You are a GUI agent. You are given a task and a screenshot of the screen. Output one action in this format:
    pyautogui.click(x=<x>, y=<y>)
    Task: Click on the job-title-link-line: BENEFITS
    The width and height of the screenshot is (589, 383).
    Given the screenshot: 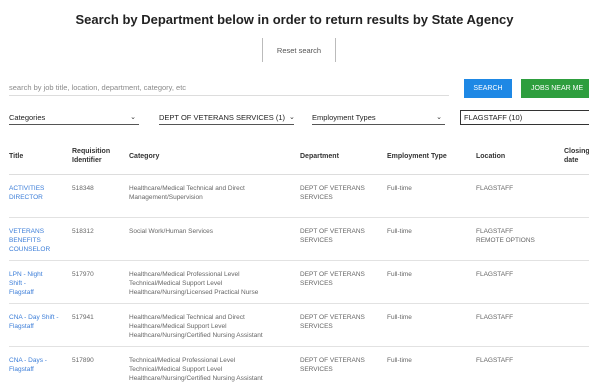 What is the action you would take?
    pyautogui.click(x=25, y=240)
    